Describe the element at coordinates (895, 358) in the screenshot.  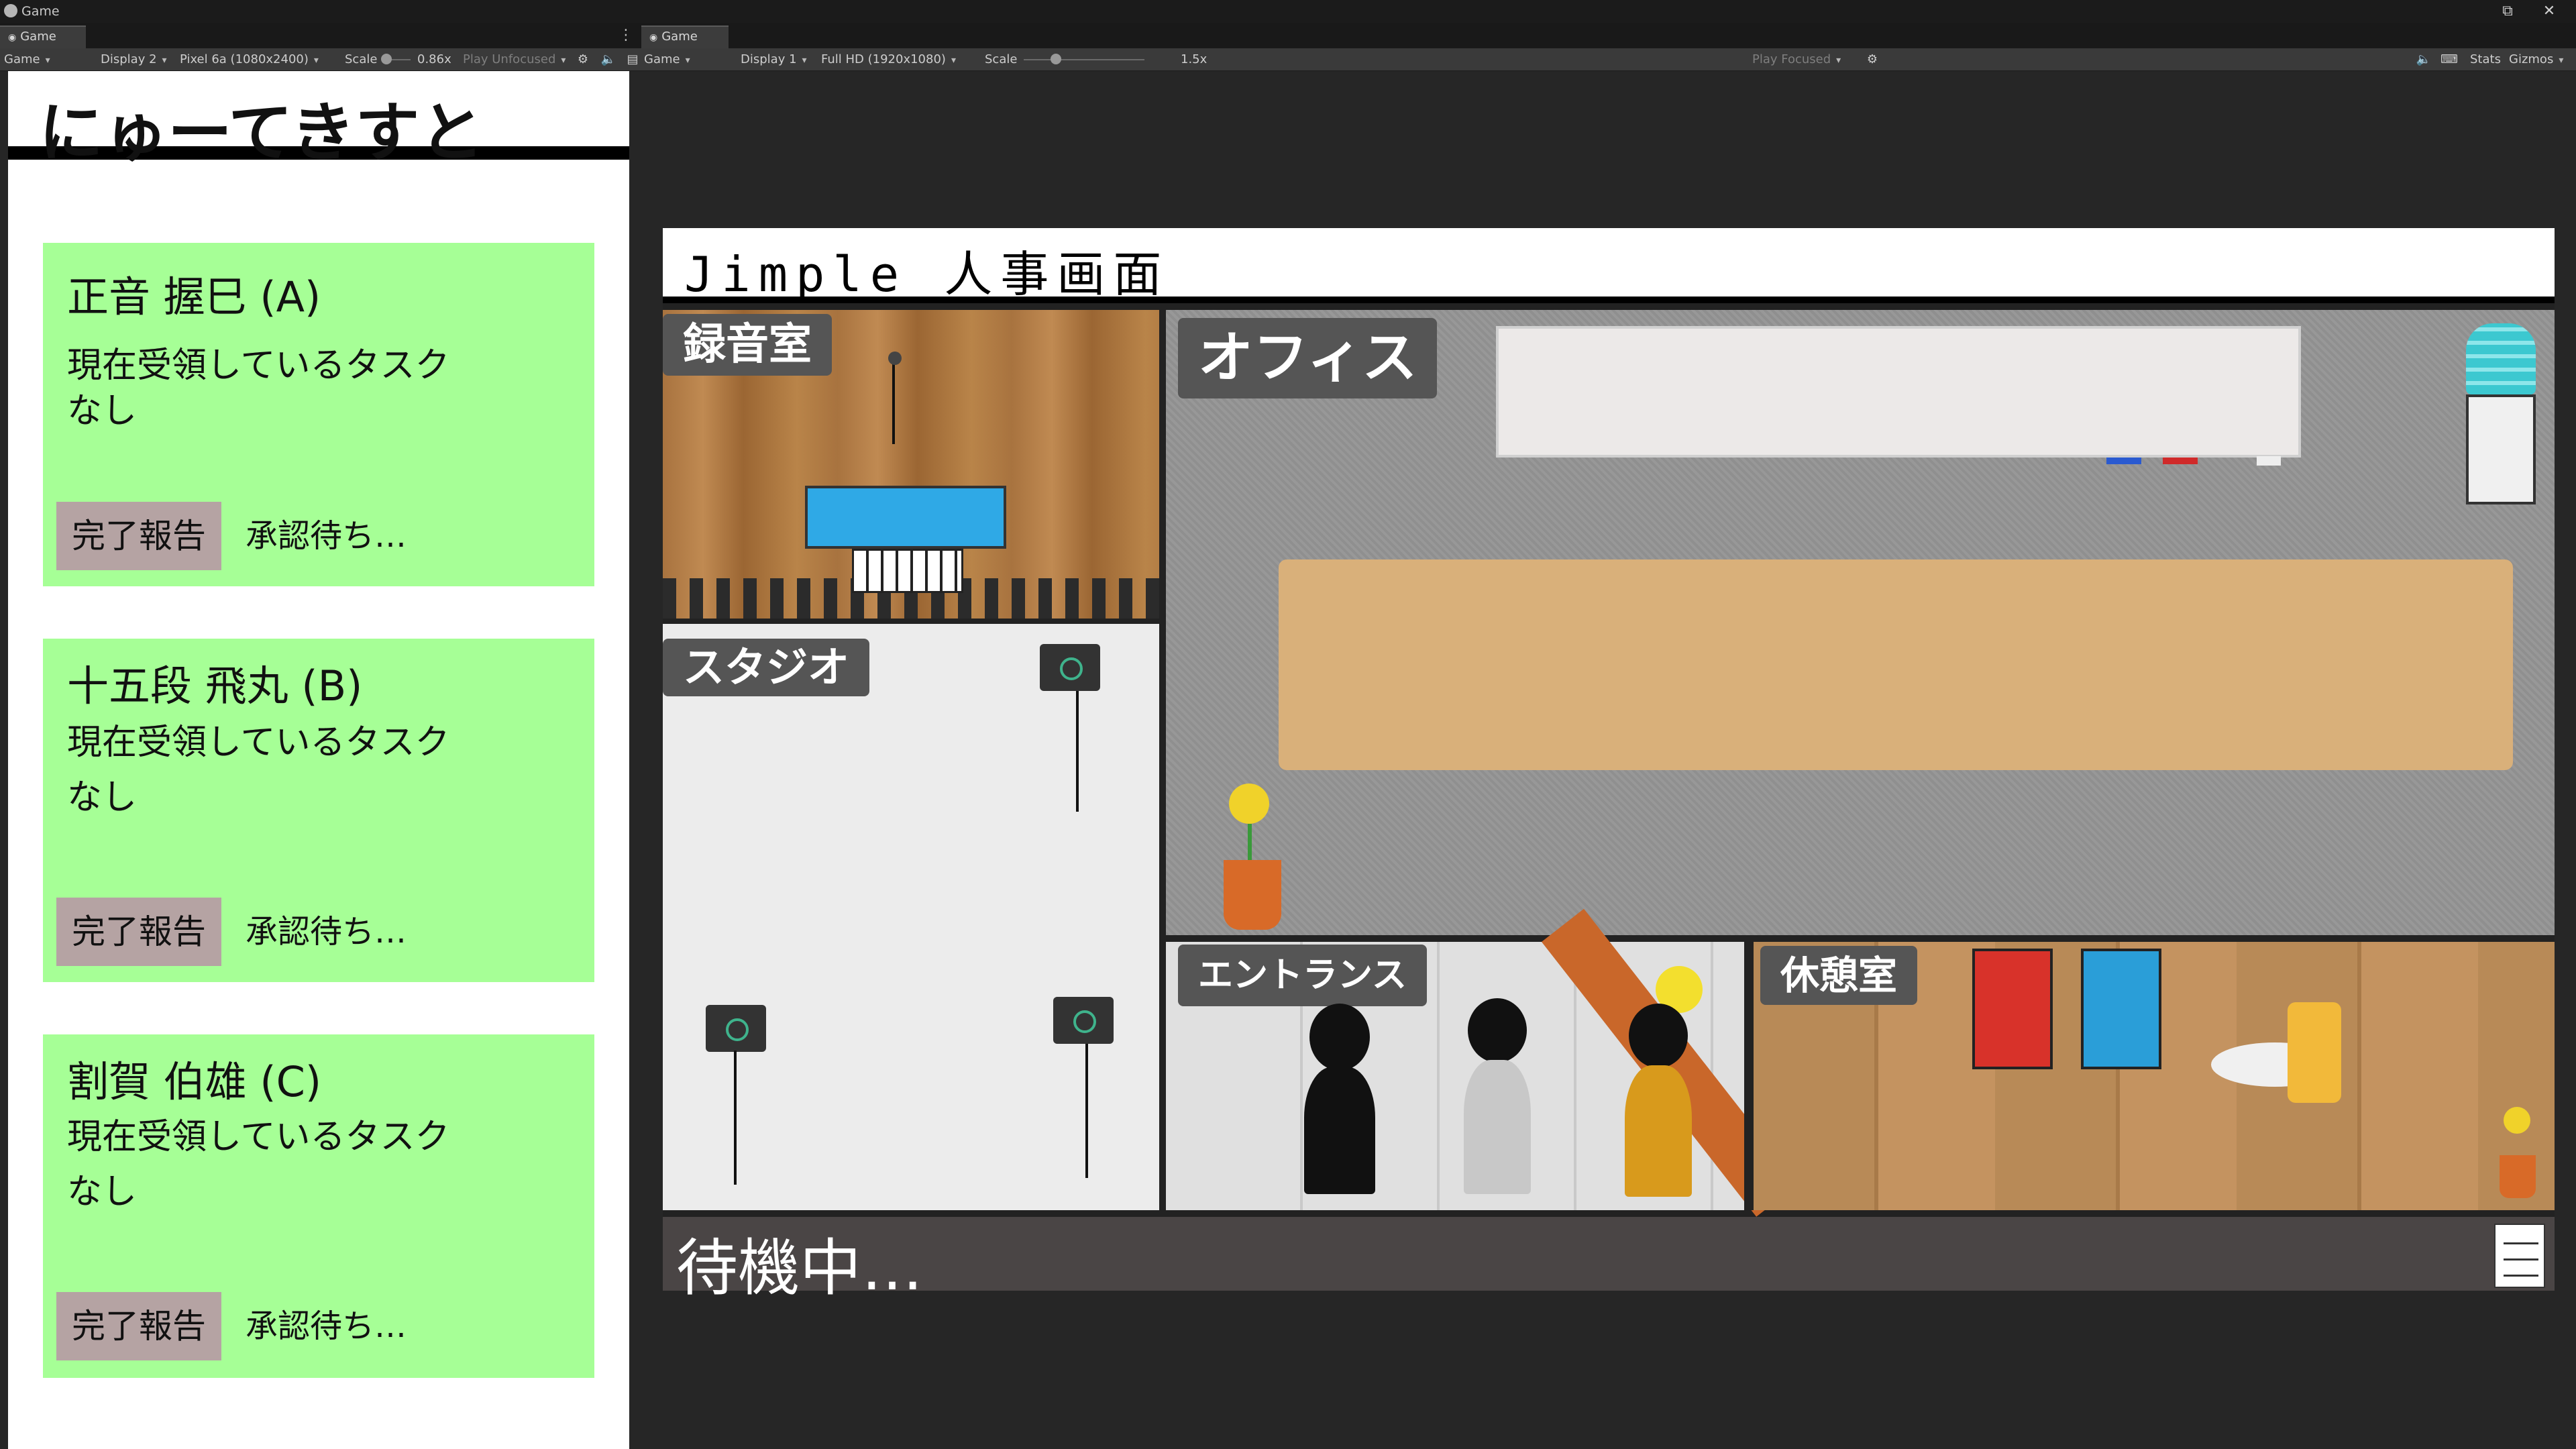
I see `microphone-icon` at that location.